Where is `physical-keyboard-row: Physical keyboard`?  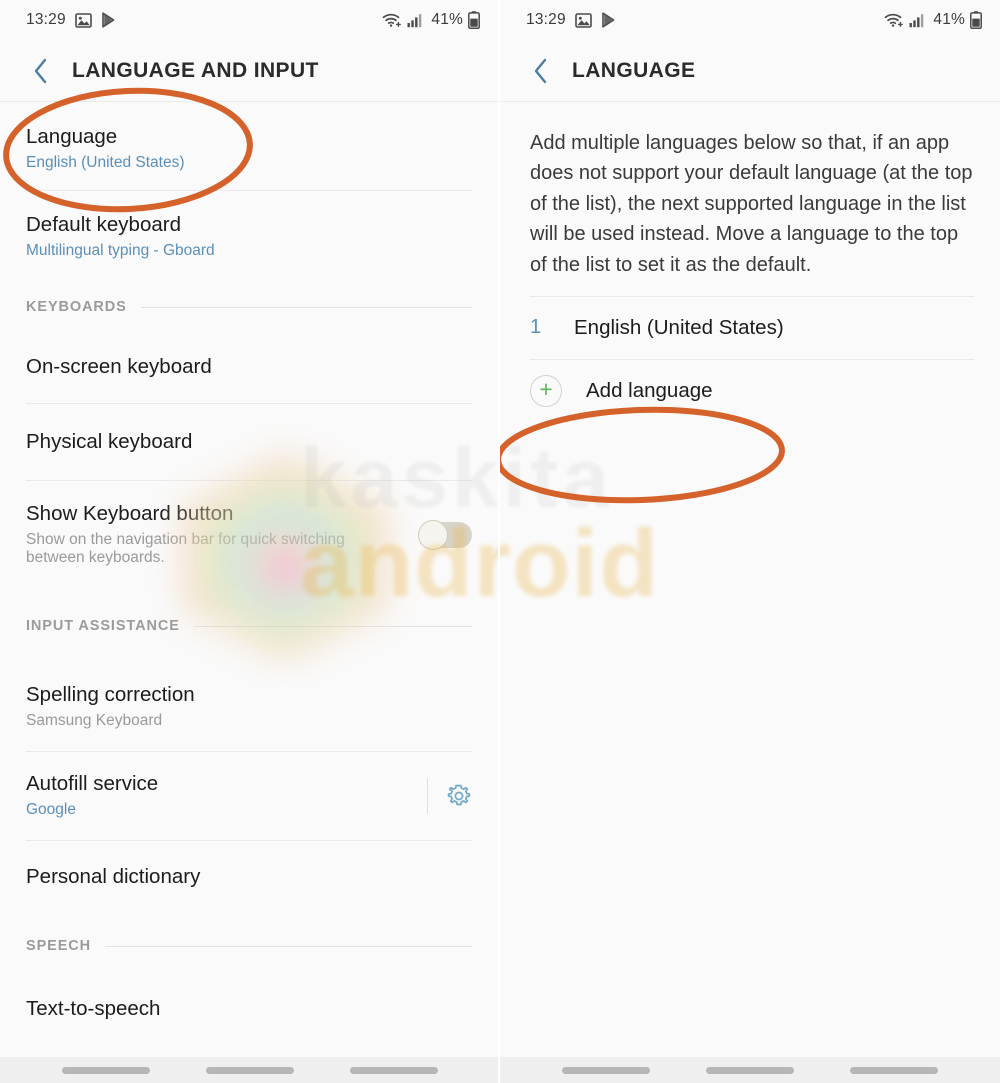
physical-keyboard-row: Physical keyboard is located at coordinates (249, 442).